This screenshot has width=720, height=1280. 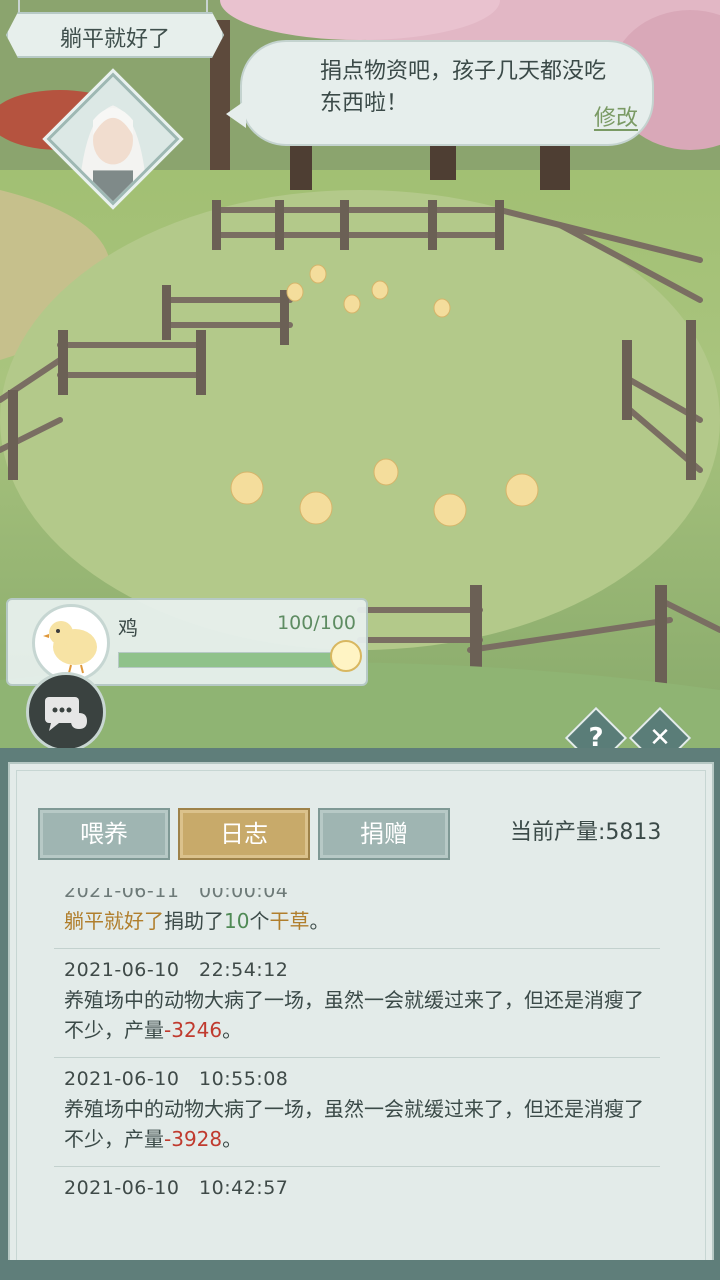 What do you see at coordinates (244, 834) in the screenshot?
I see `tab-log: 日志` at bounding box center [244, 834].